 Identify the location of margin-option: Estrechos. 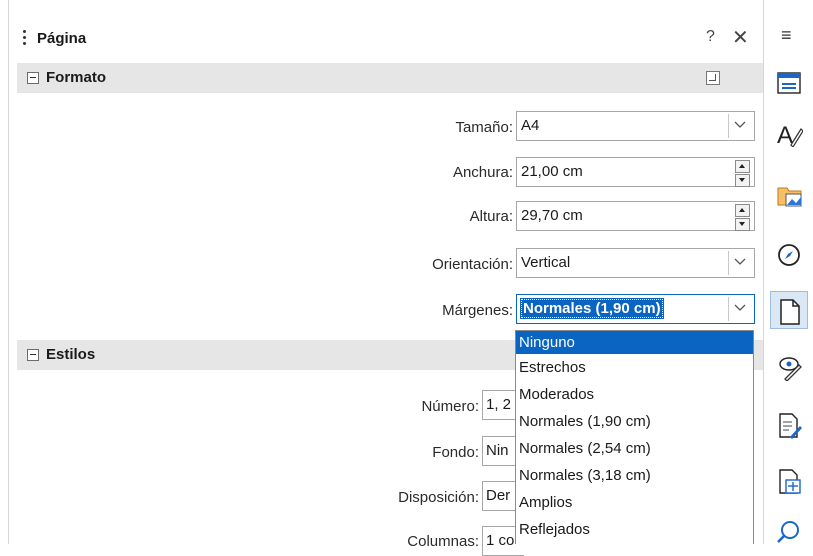
(634, 367).